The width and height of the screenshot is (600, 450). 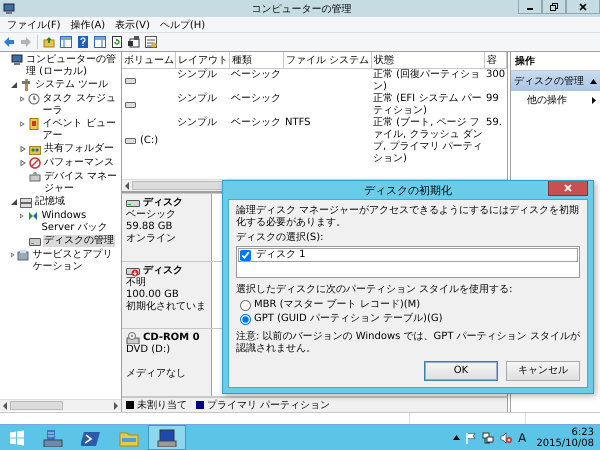 What do you see at coordinates (153, 294) in the screenshot?
I see `disk-size: 100.00 GB` at bounding box center [153, 294].